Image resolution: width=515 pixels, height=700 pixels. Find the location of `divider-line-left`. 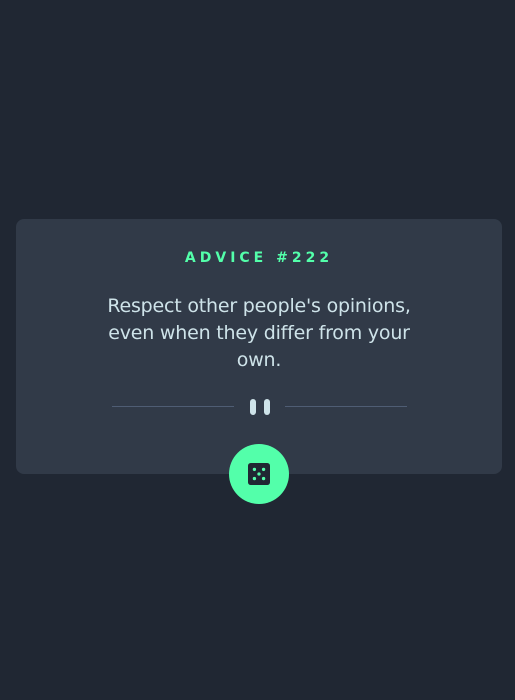

divider-line-left is located at coordinates (173, 406).